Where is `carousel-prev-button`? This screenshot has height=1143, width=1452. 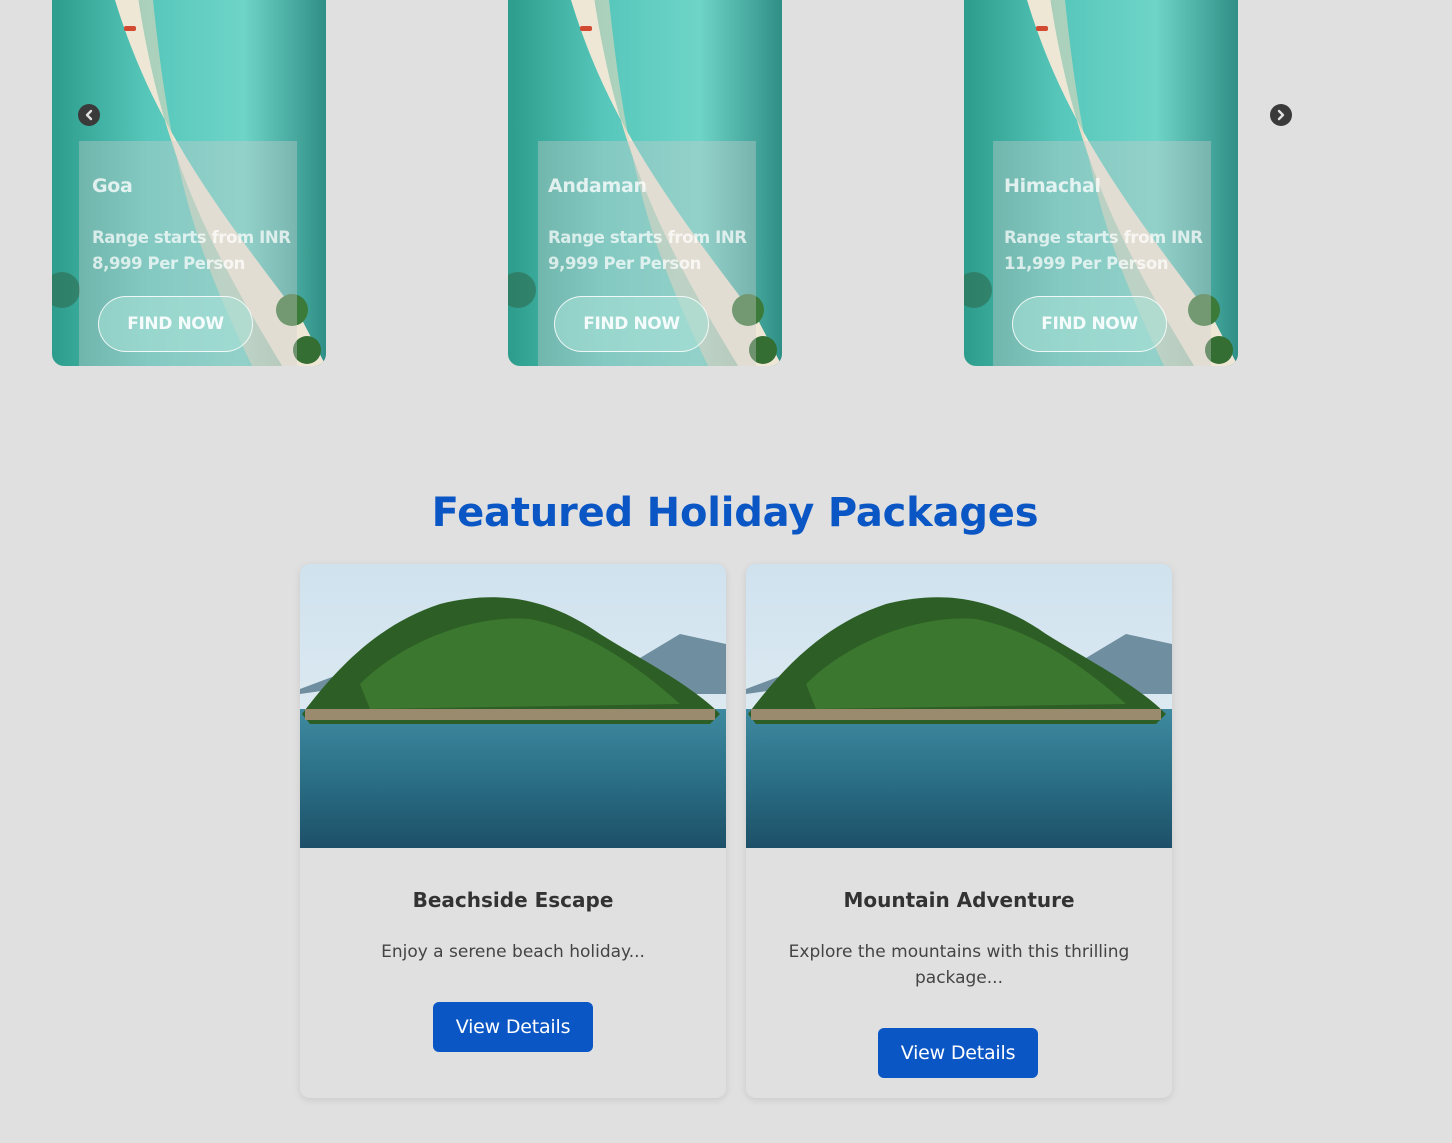
carousel-prev-button is located at coordinates (89, 115).